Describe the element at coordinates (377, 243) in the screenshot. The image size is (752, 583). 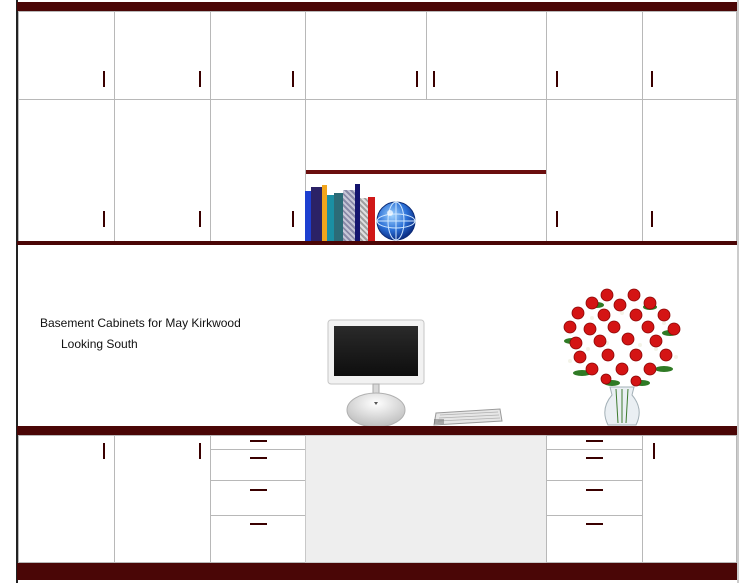
I see `upper-cabinet-base-trim` at that location.